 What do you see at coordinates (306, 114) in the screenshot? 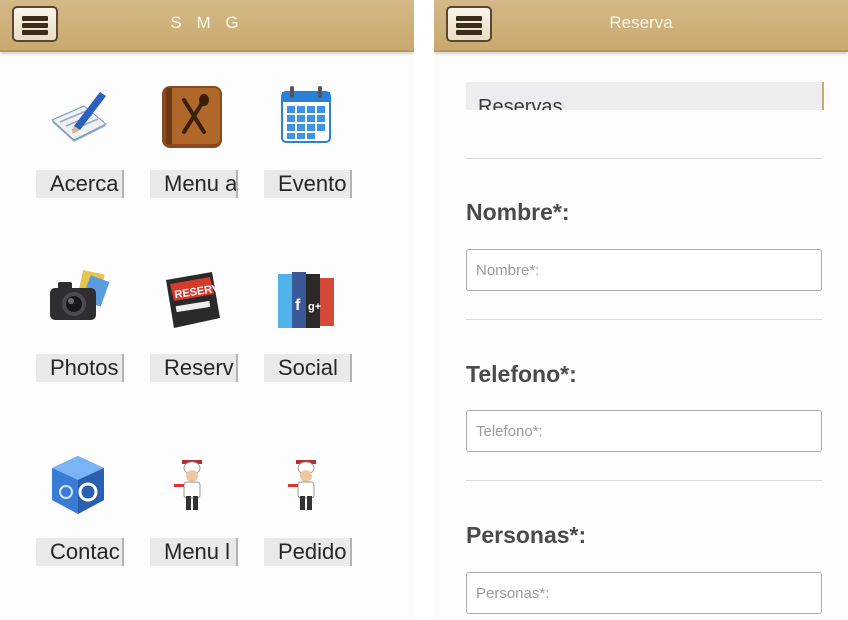
I see `calendar-icon` at bounding box center [306, 114].